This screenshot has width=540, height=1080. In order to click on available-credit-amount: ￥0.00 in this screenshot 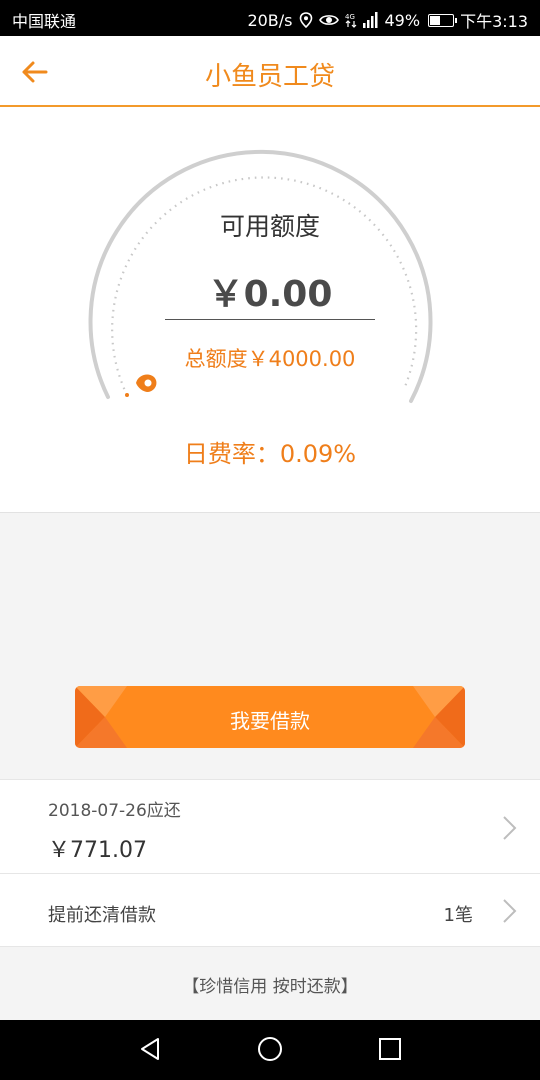, I will do `click(270, 294)`.